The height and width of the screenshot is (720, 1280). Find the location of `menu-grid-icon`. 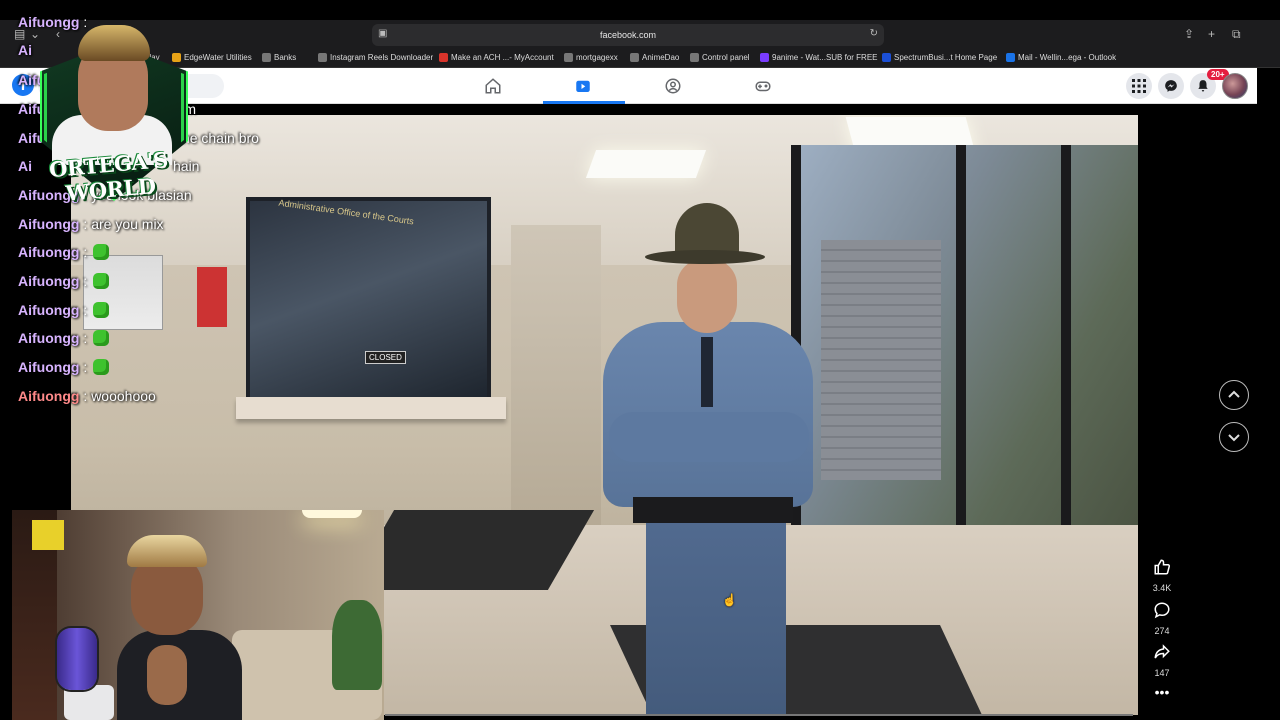

menu-grid-icon is located at coordinates (1139, 86).